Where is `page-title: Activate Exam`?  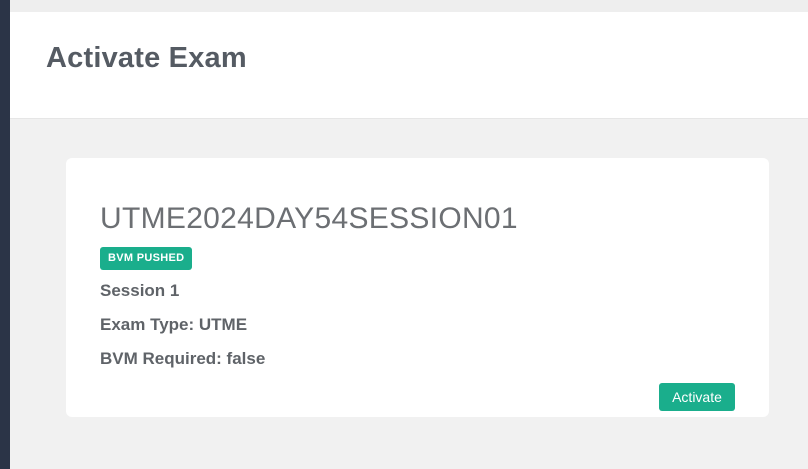 page-title: Activate Exam is located at coordinates (146, 58).